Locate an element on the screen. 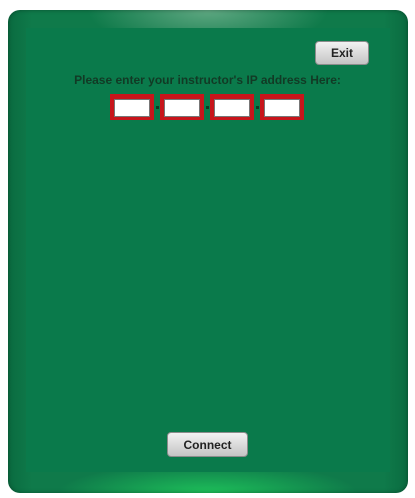  exit-button: Exit is located at coordinates (342, 53).